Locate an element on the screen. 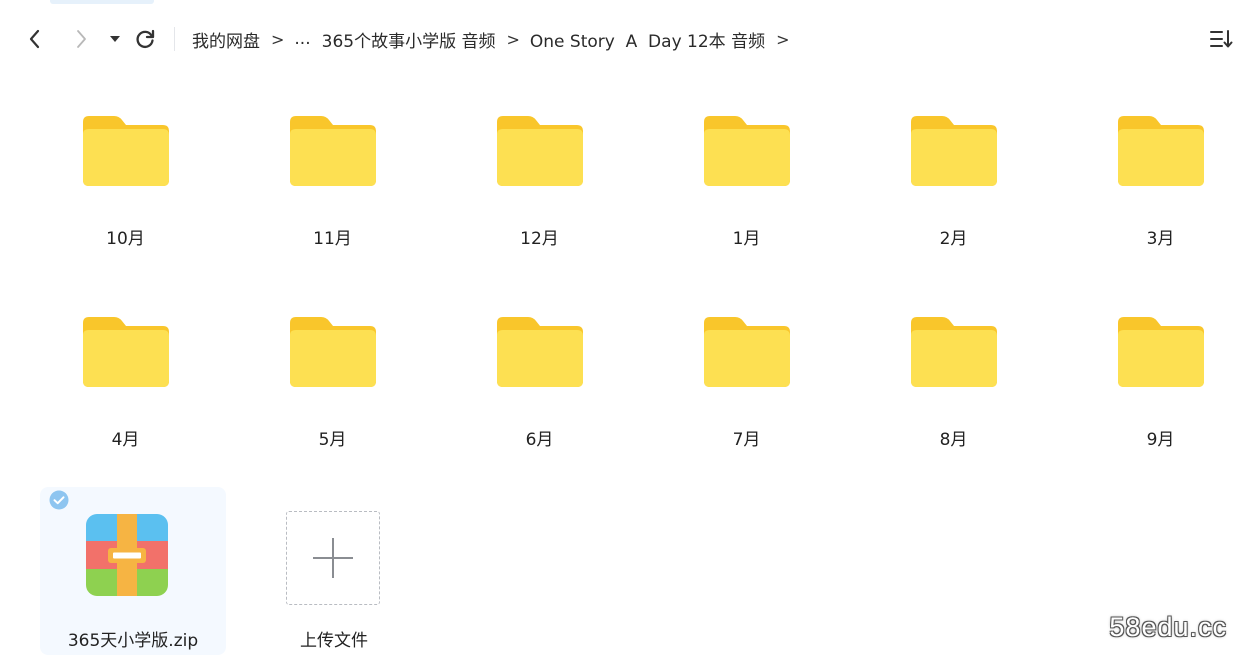 This screenshot has height=655, width=1241. folder-tile: 7月 is located at coordinates (746, 386).